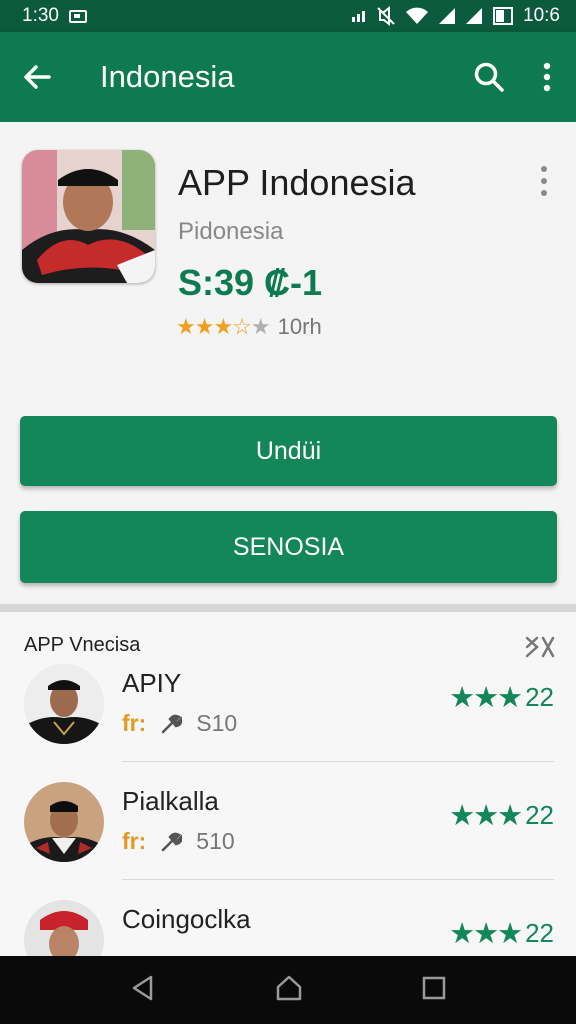 The height and width of the screenshot is (1024, 576). What do you see at coordinates (288, 451) in the screenshot?
I see `install-button: Undüi` at bounding box center [288, 451].